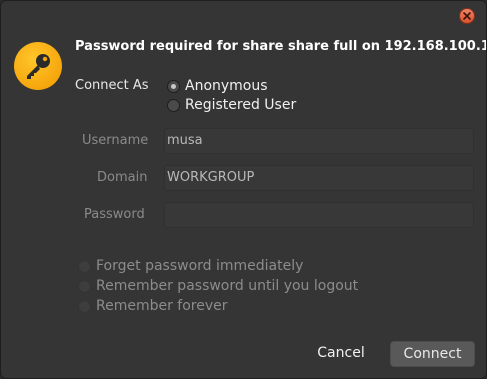 This screenshot has width=487, height=379. Describe the element at coordinates (112, 85) in the screenshot. I see `connect-as-label: Connect As` at that location.